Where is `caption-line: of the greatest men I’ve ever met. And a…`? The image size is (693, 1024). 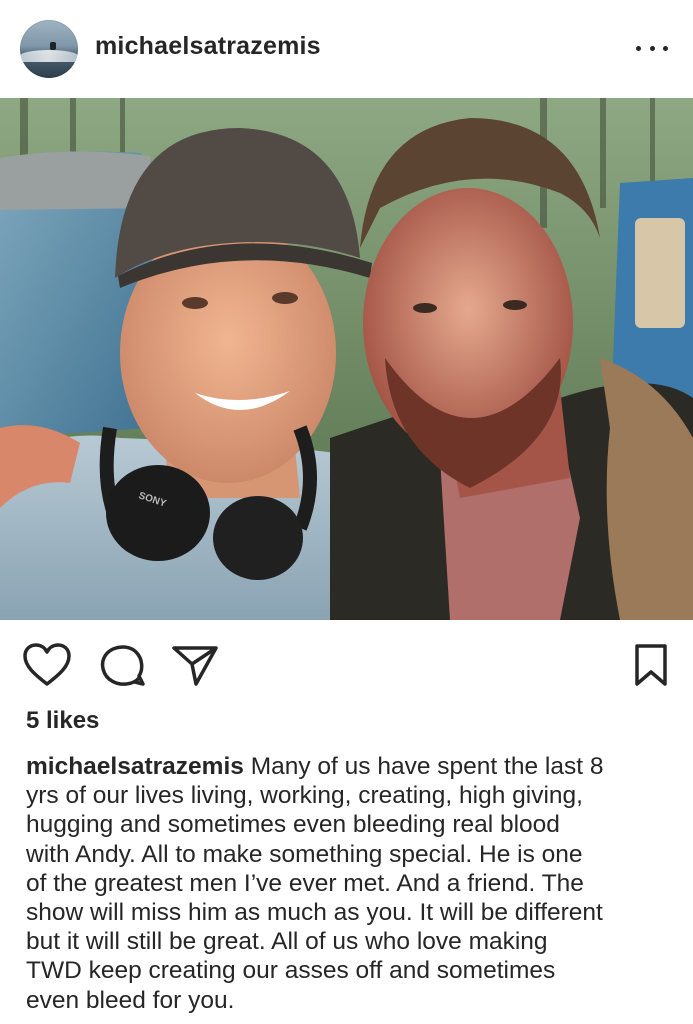
caption-line: of the greatest men I’ve ever met. And a… is located at coordinates (305, 883).